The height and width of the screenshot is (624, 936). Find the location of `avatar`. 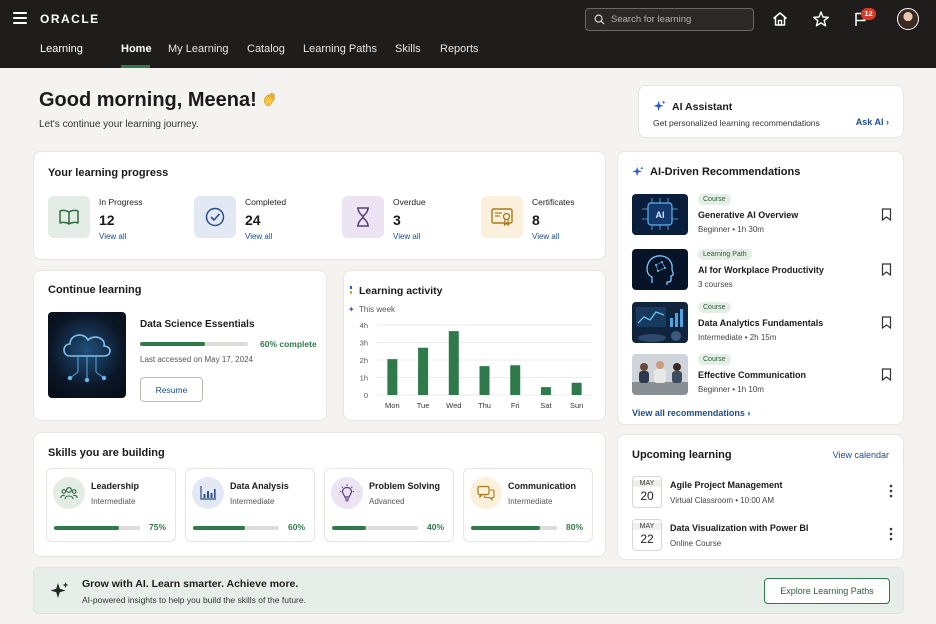

avatar is located at coordinates (908, 19).